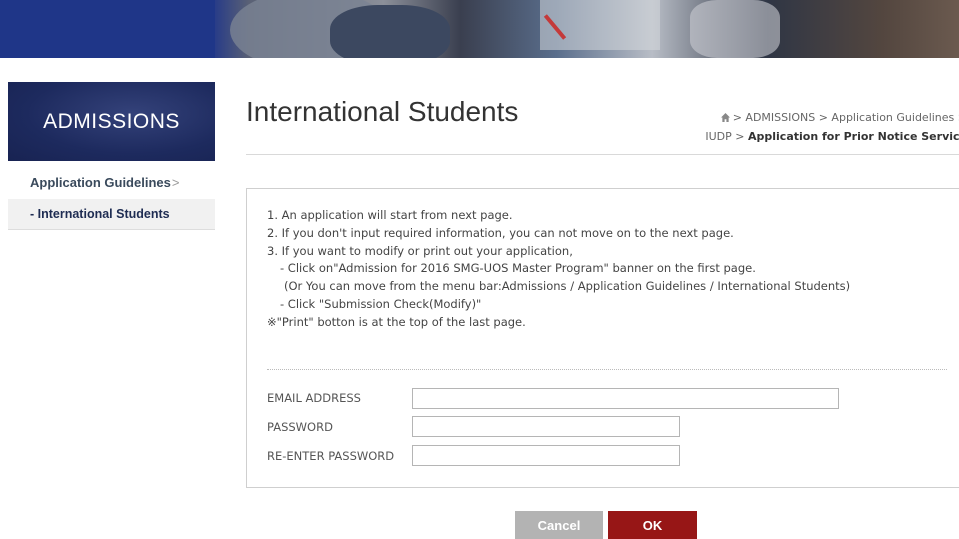 The height and width of the screenshot is (539, 959). I want to click on reenter-password-label: RE-ENTER PASSWORD, so click(331, 456).